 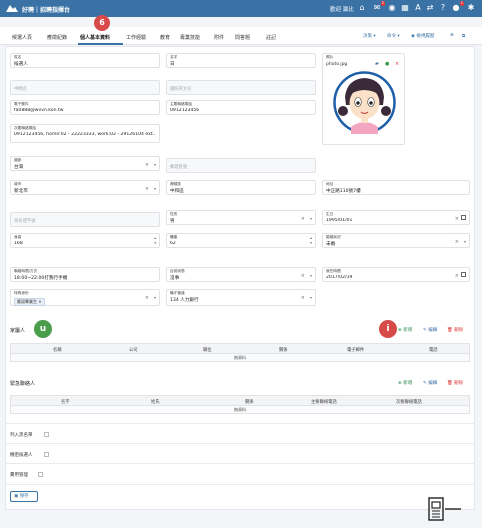 What do you see at coordinates (85, 187) in the screenshot?
I see `city-select: 城市 新北市 × ▾` at bounding box center [85, 187].